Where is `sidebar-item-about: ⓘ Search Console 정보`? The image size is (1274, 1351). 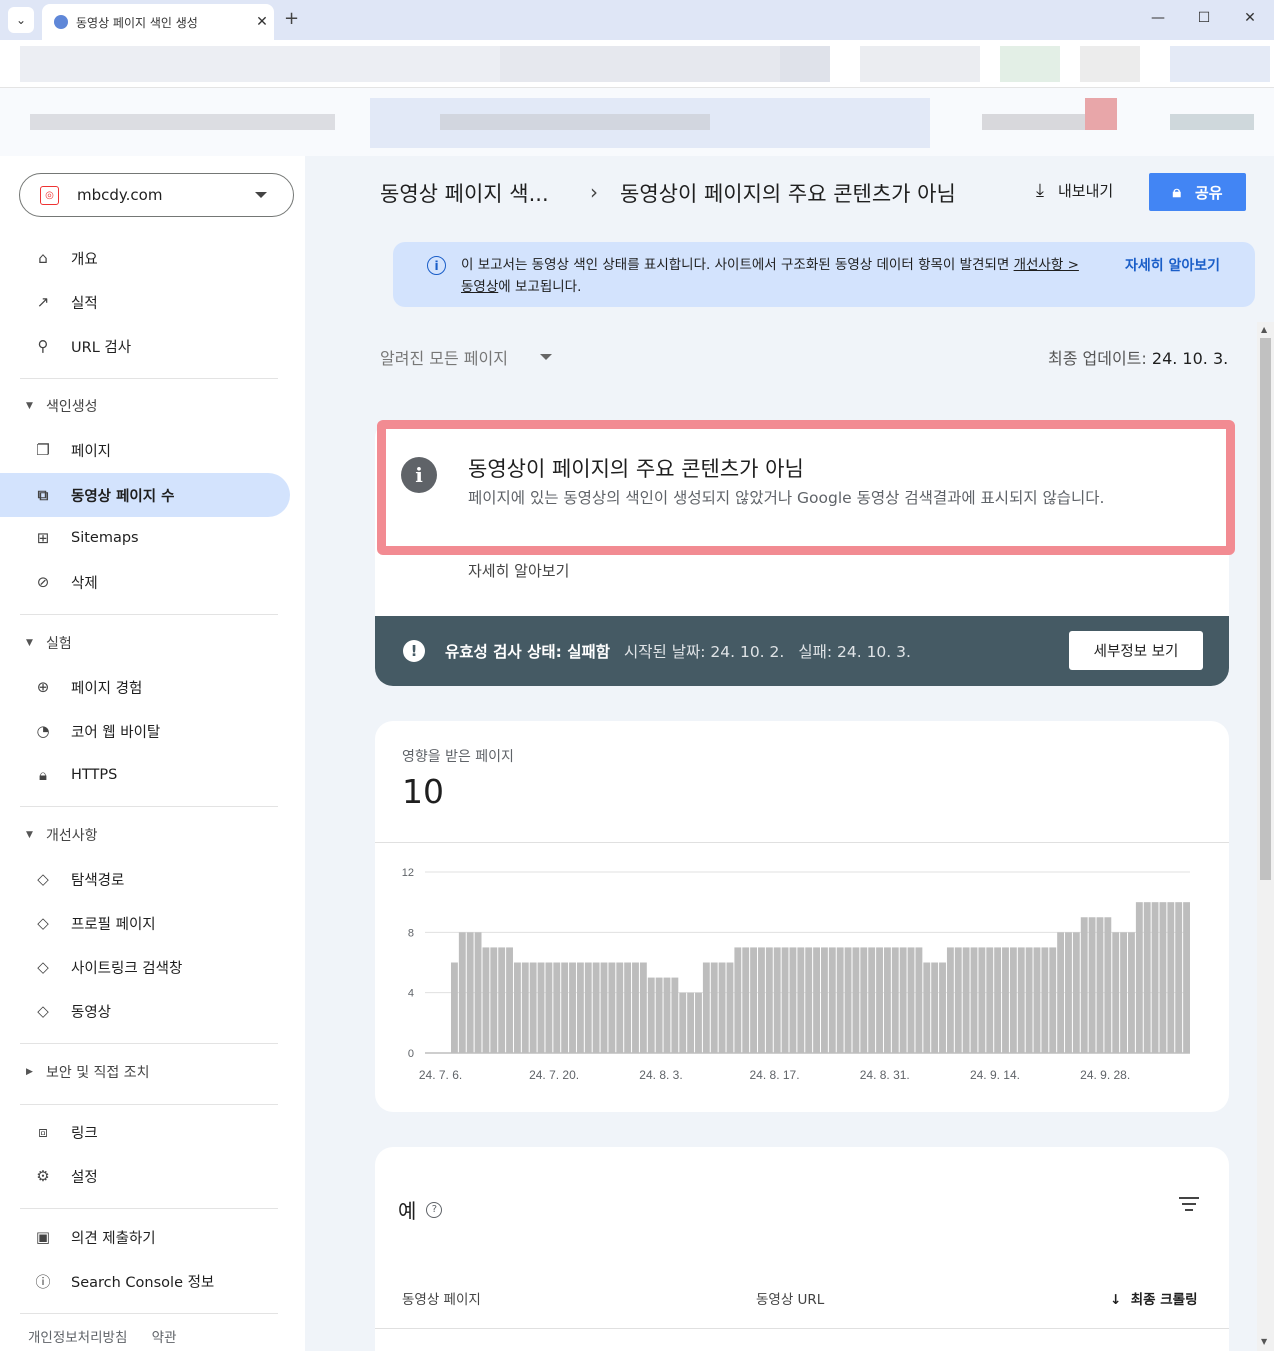
sidebar-item-about: ⓘ Search Console 정보 is located at coordinates (145, 1281).